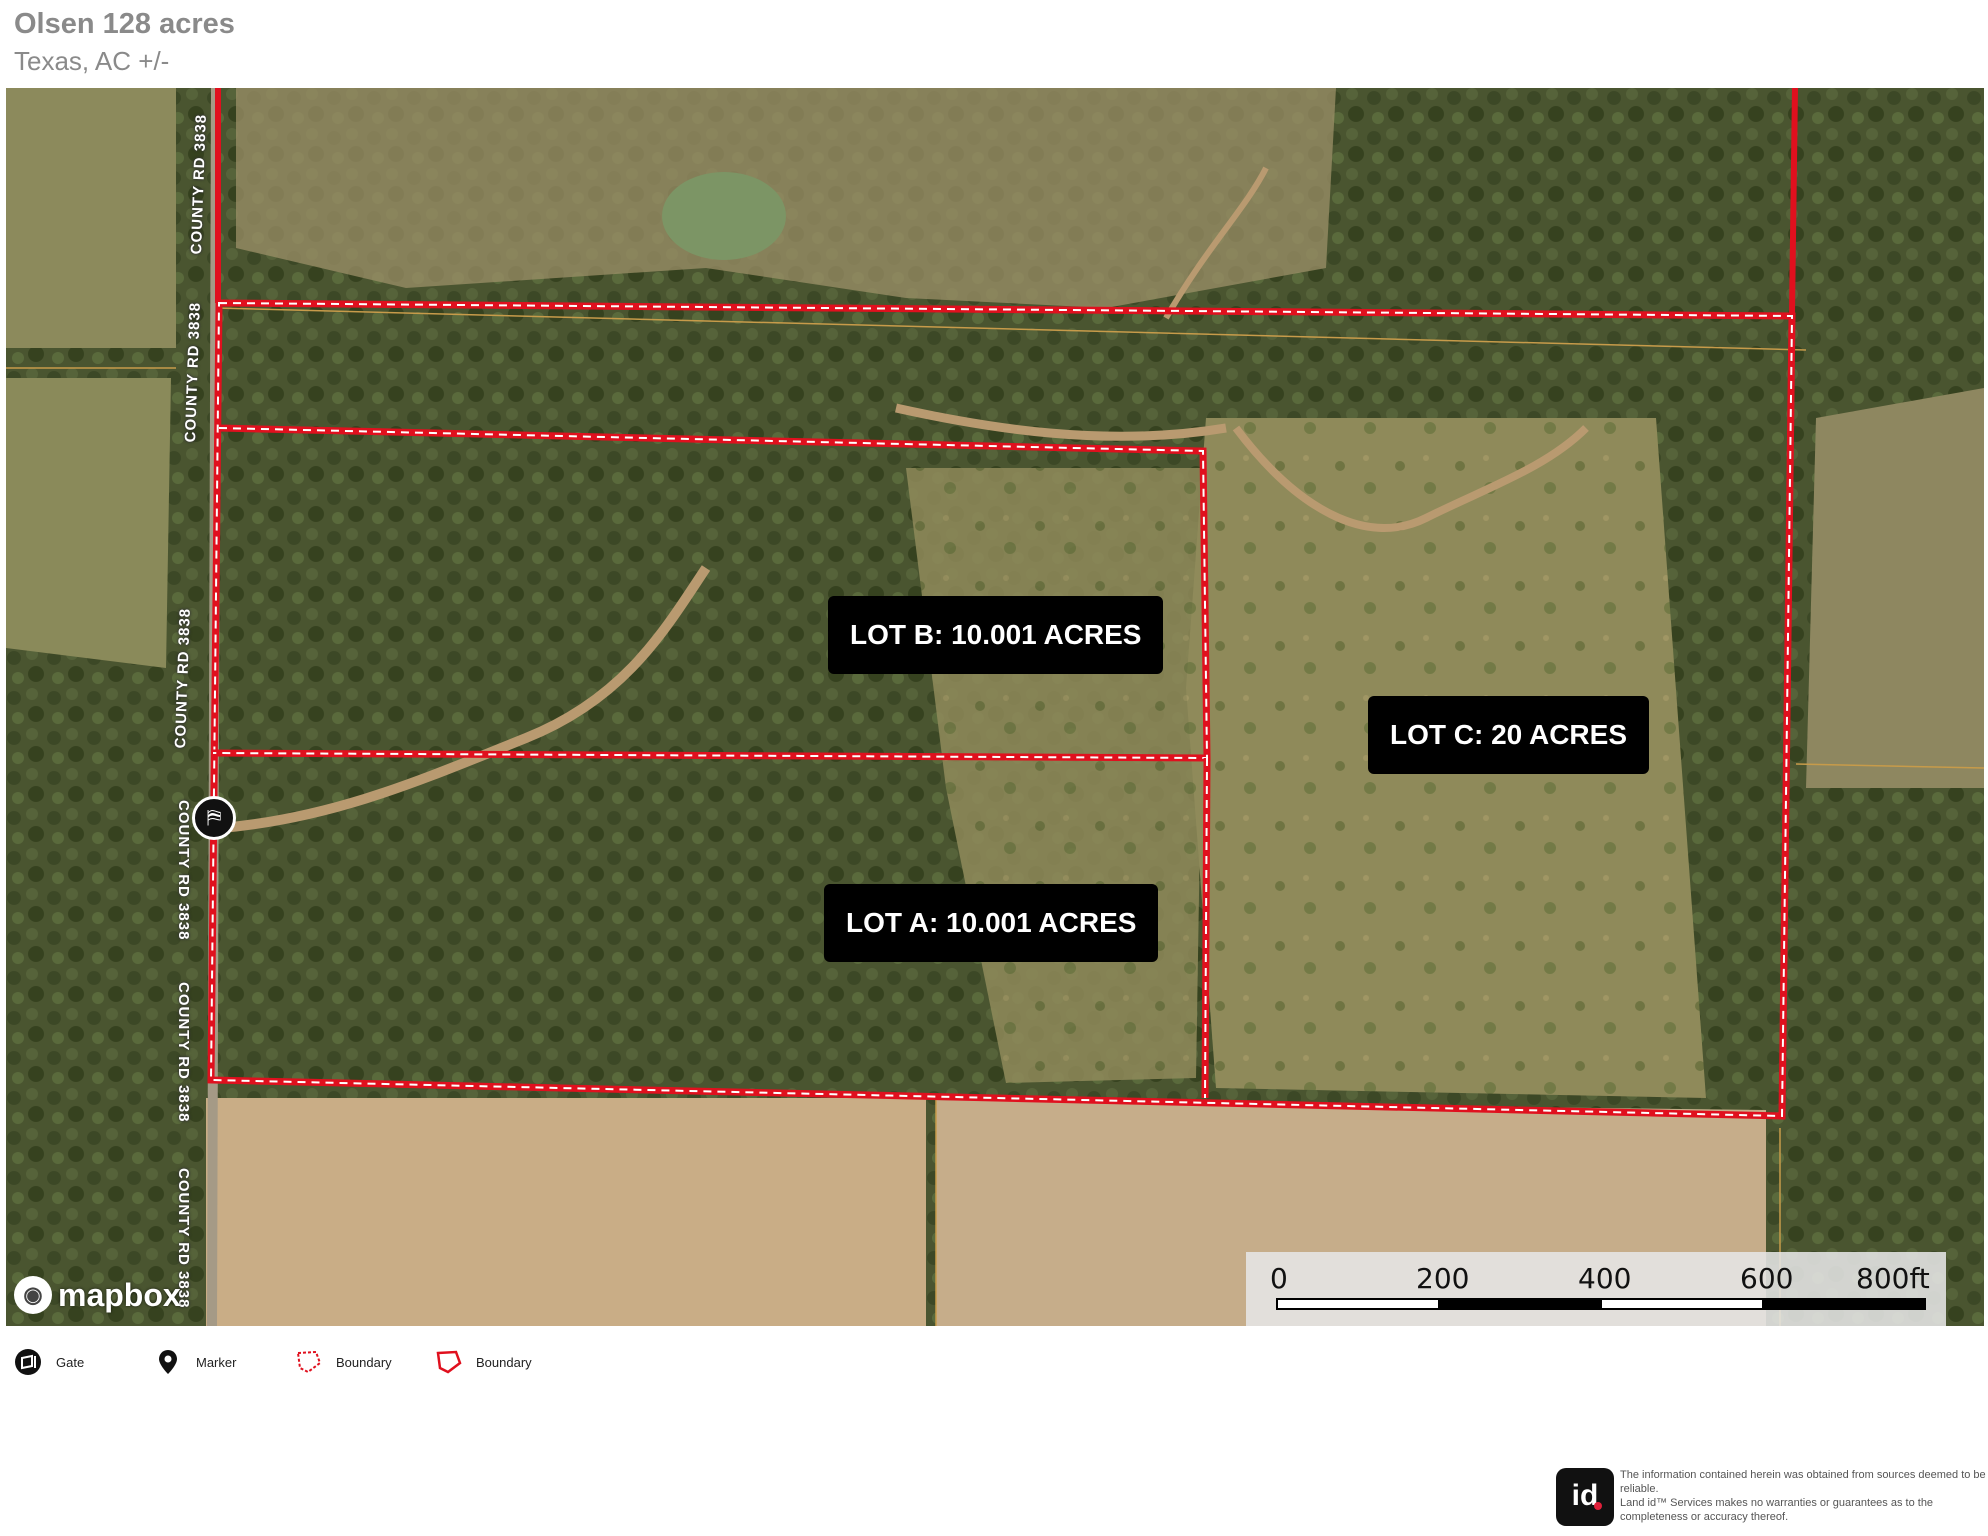  I want to click on mapbox-icon: ◉, so click(33, 1295).